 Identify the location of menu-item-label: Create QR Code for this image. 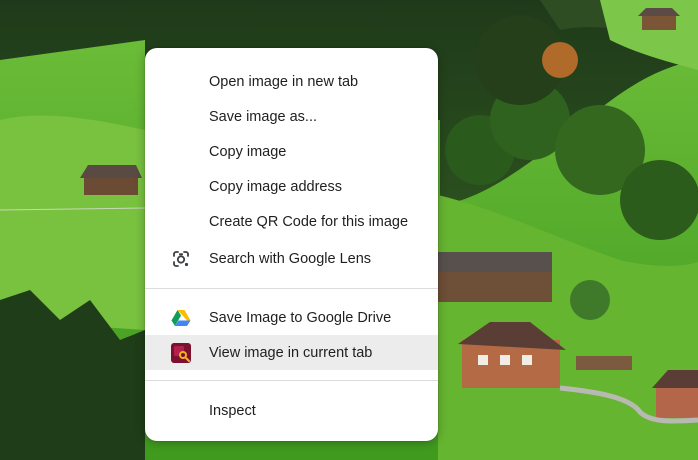
(309, 221).